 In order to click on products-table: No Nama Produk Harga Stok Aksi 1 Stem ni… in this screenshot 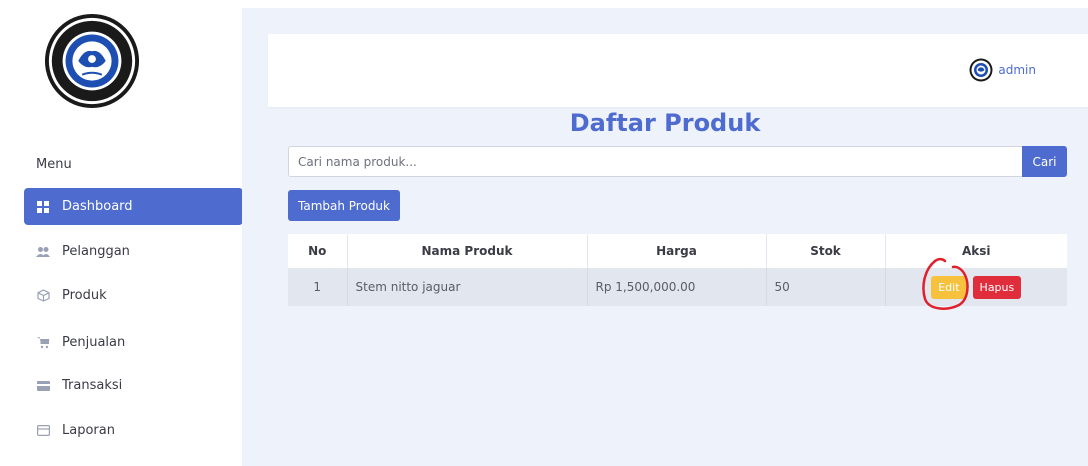, I will do `click(677, 270)`.